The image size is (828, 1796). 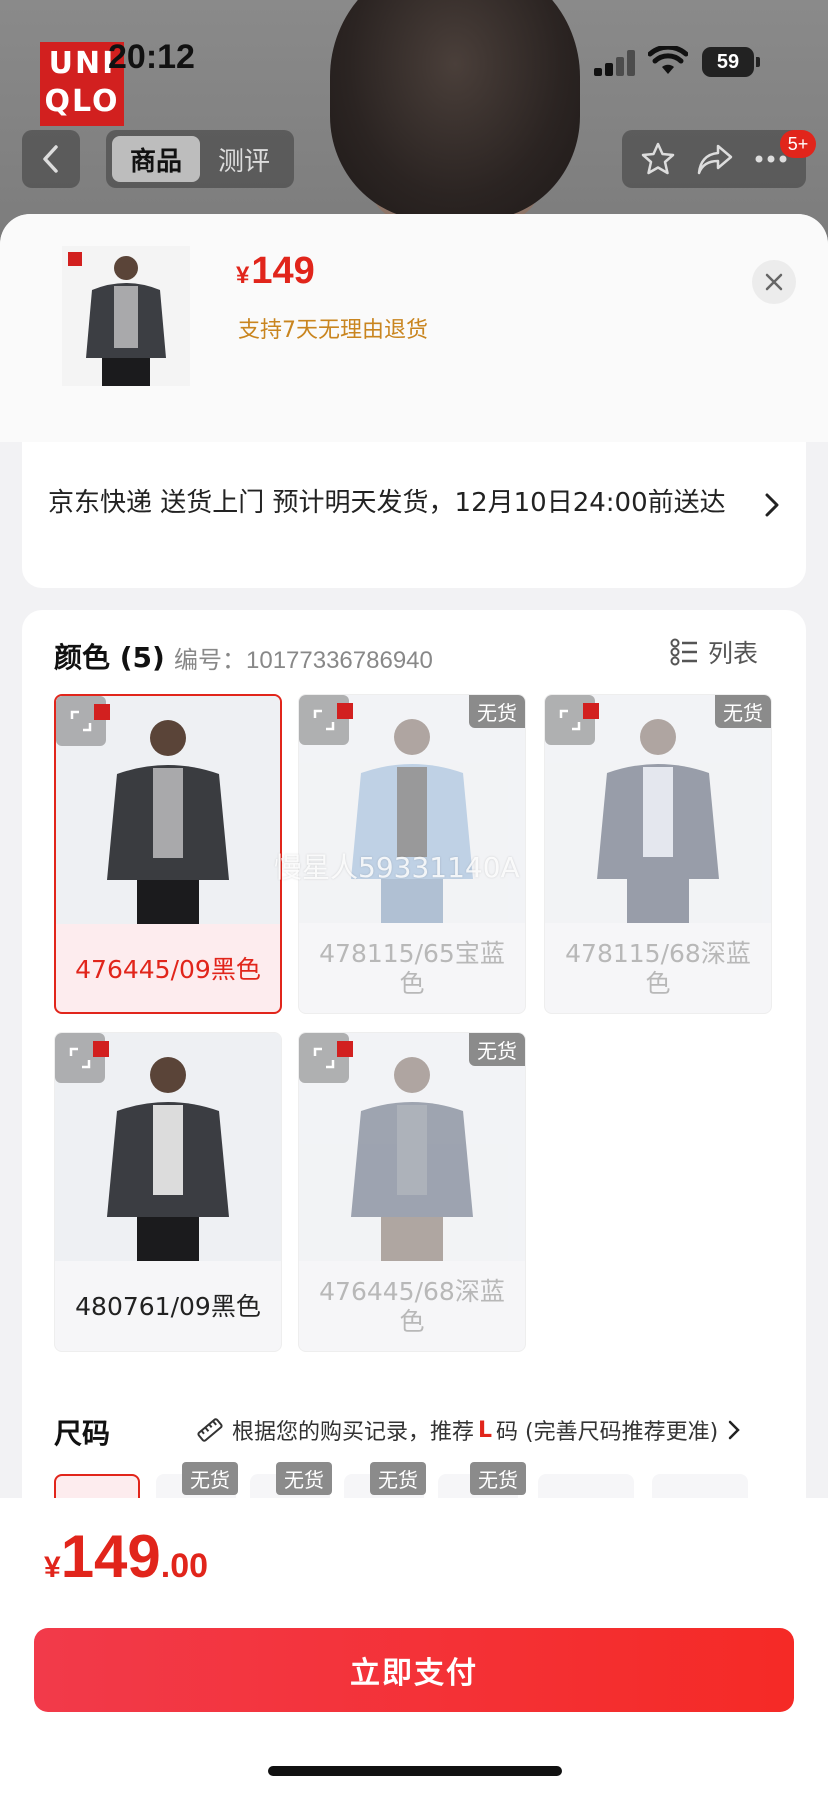 I want to click on tab-product: 商品, so click(x=156, y=159).